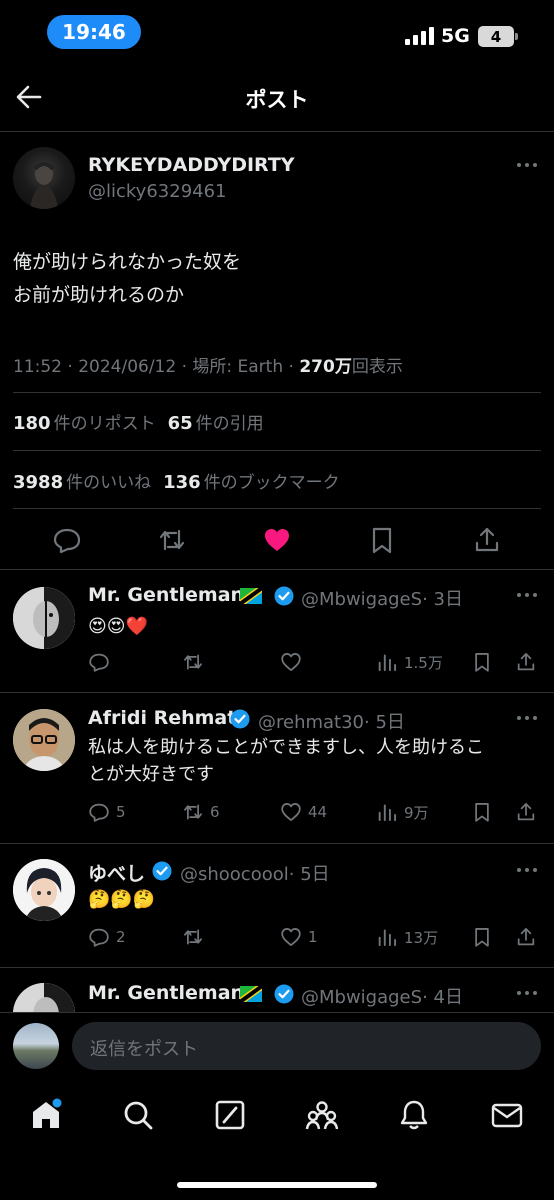 This screenshot has width=554, height=1200. I want to click on post-text: 俺が助けられなかった奴を お前が助けれるのか, so click(127, 279).